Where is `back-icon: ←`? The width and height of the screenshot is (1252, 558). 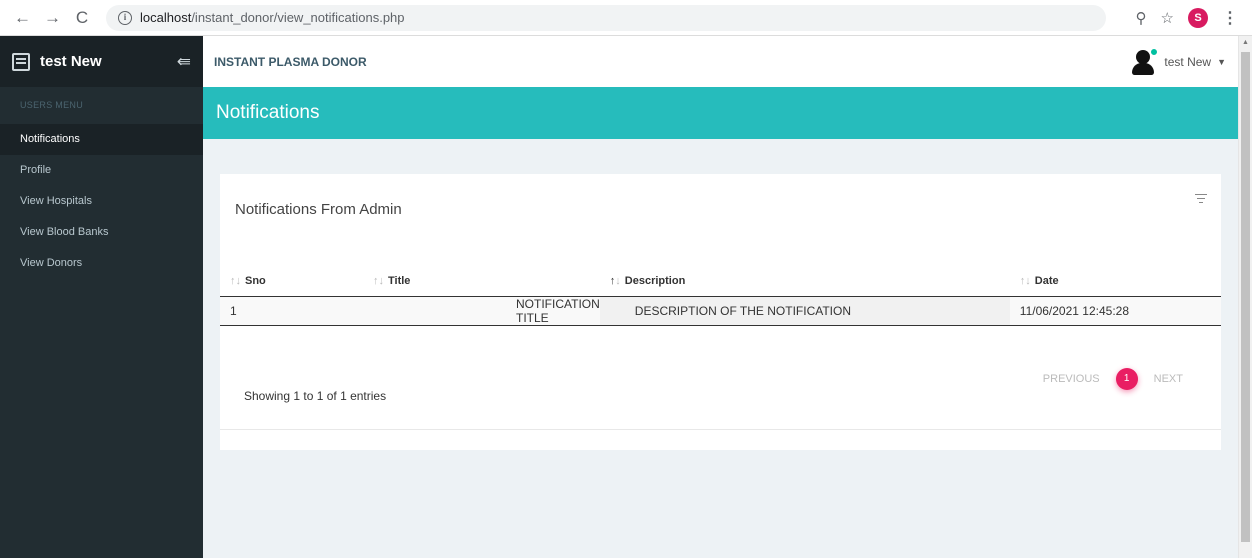 back-icon: ← is located at coordinates (22, 17).